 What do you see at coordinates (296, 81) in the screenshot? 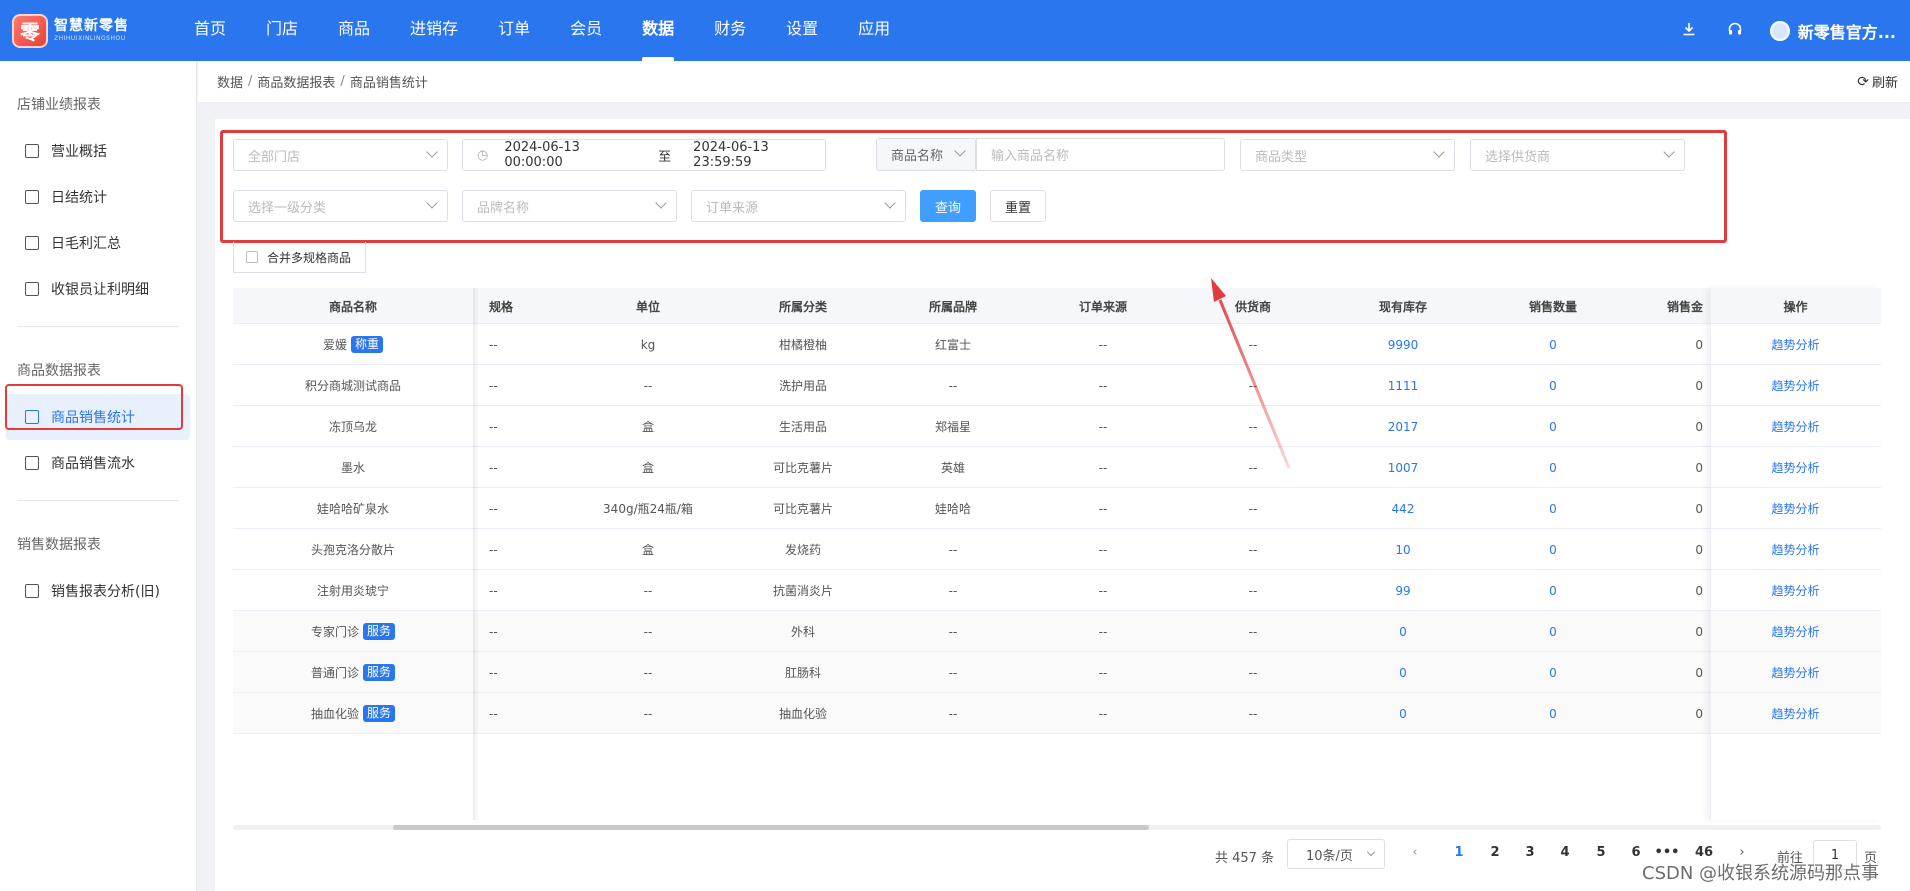
I see `breadcrumb-item: 商品数据报表` at bounding box center [296, 81].